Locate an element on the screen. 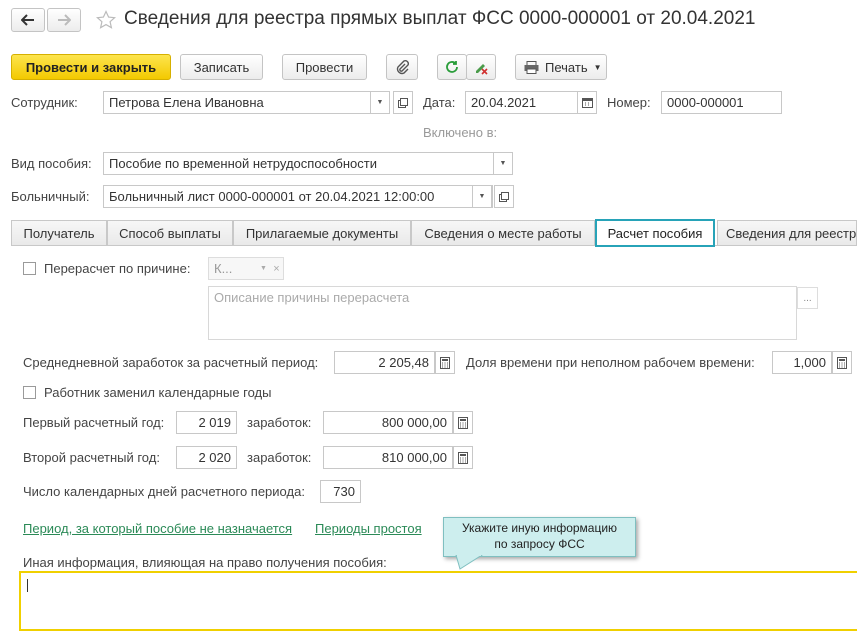 The height and width of the screenshot is (631, 857). paperclip-icon is located at coordinates (402, 67).